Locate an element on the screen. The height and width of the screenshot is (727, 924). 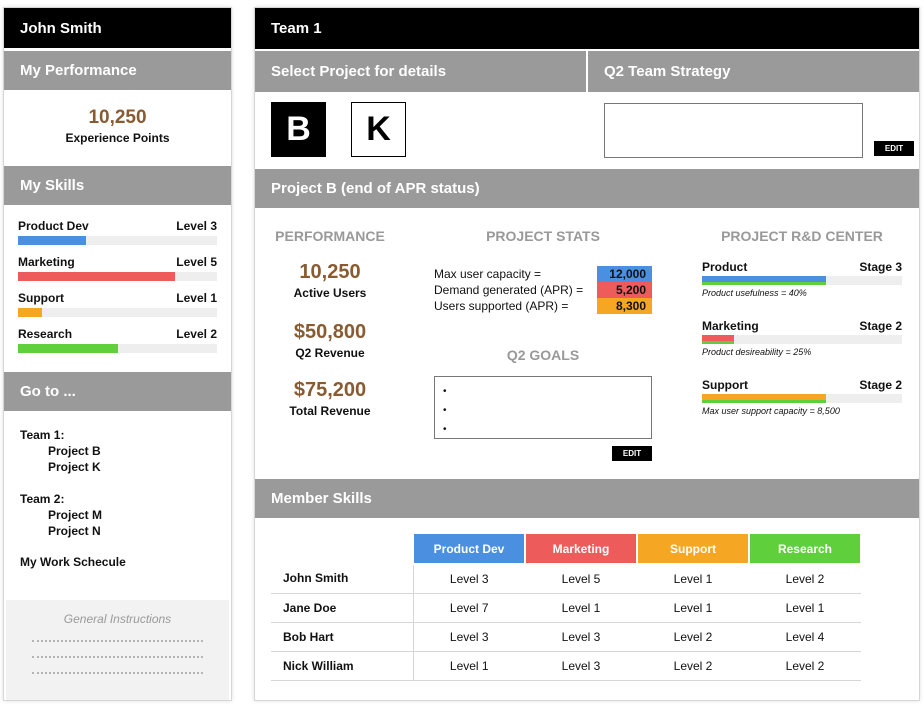
q2-goals-title: Q2 GOALS is located at coordinates (543, 355).